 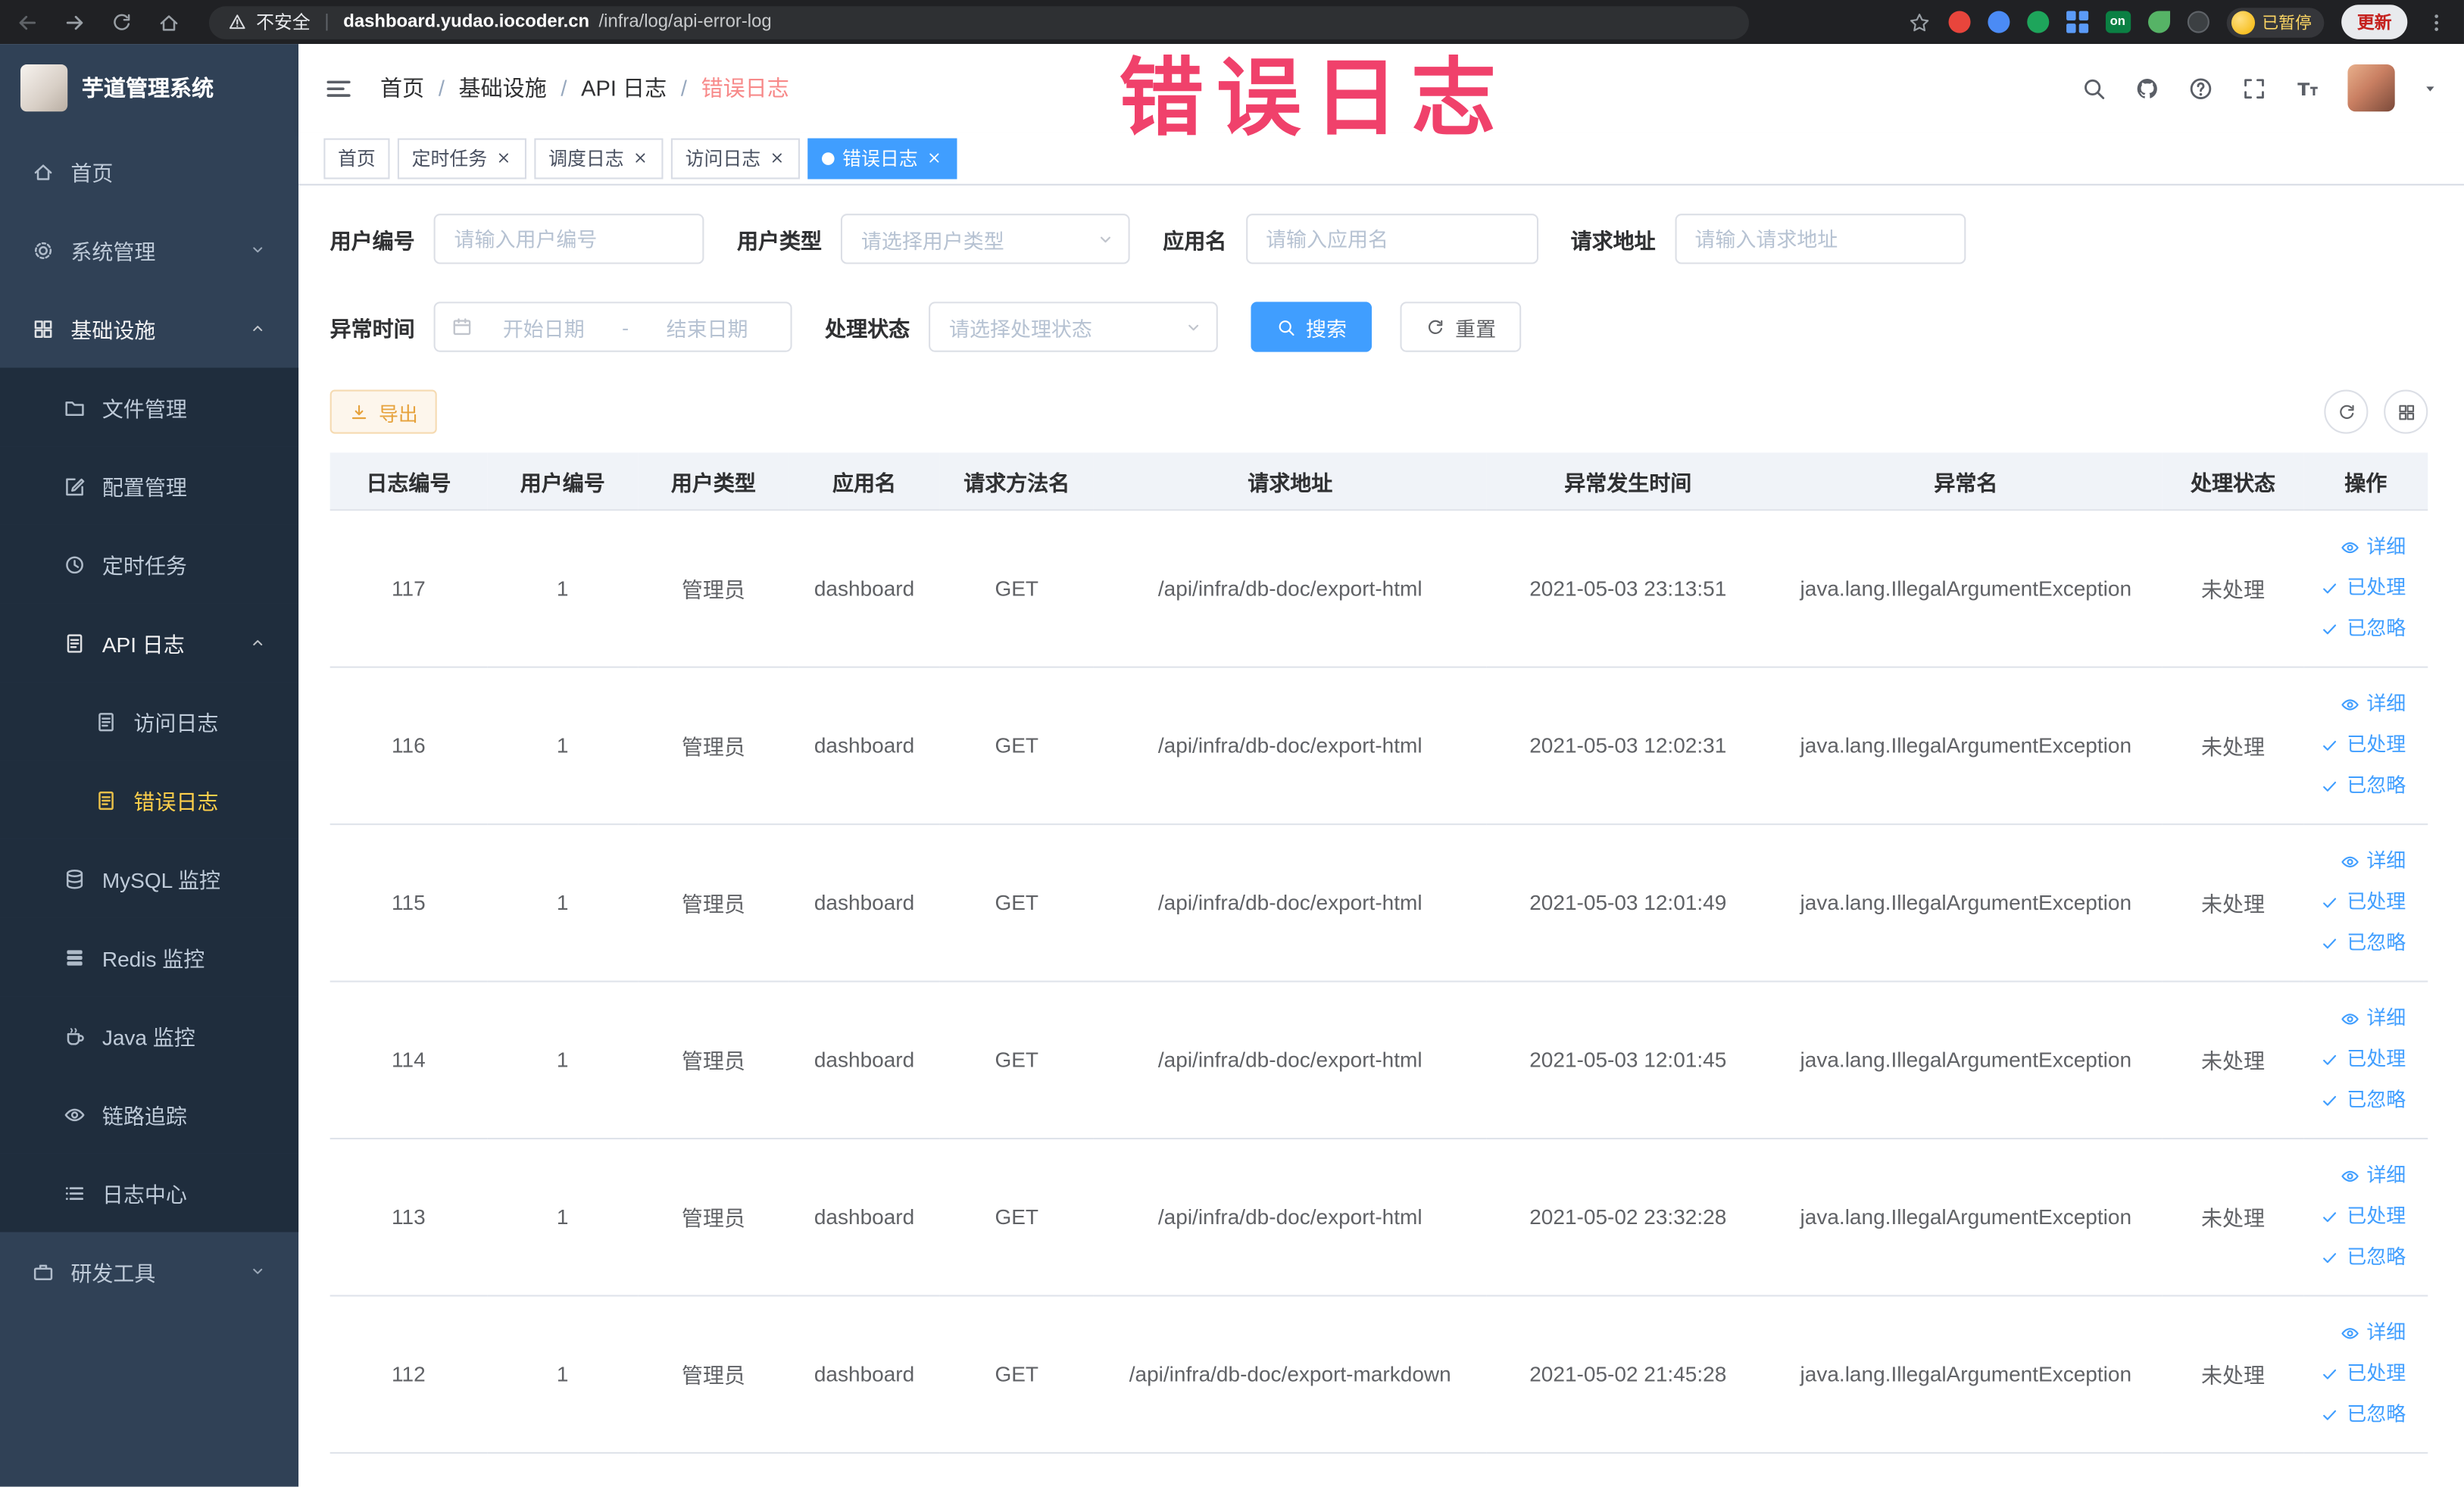 What do you see at coordinates (735, 158) in the screenshot?
I see `tab-access-log: 访问日志` at bounding box center [735, 158].